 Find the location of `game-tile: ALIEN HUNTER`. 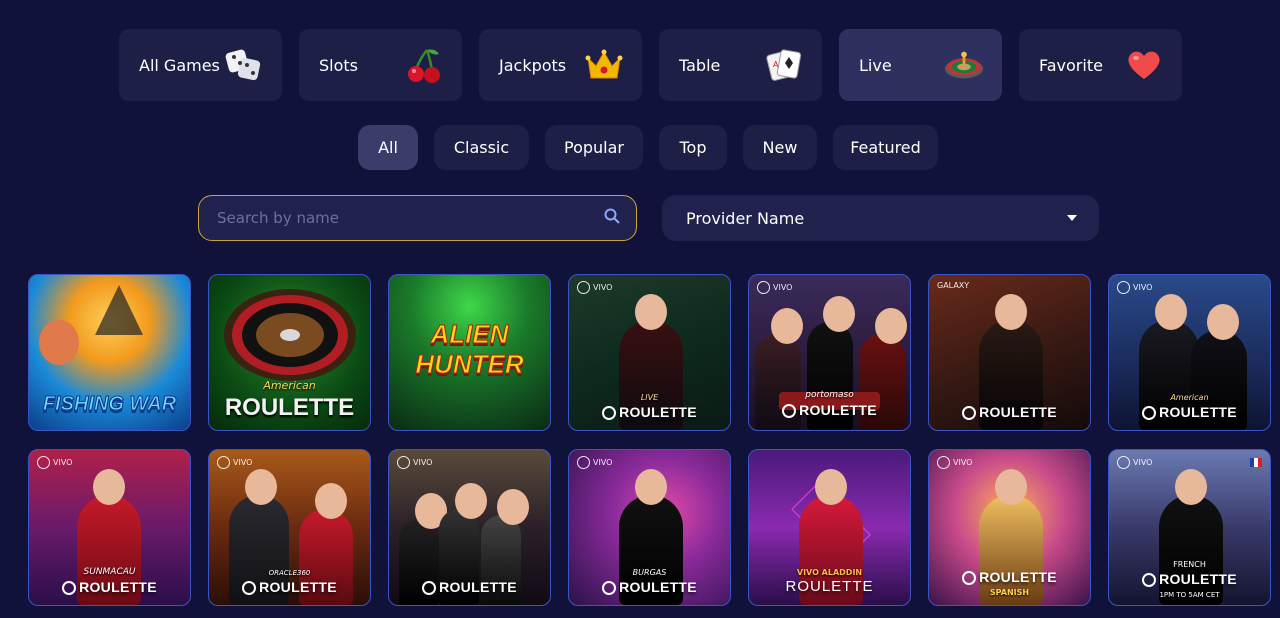

game-tile: ALIEN HUNTER is located at coordinates (469, 352).